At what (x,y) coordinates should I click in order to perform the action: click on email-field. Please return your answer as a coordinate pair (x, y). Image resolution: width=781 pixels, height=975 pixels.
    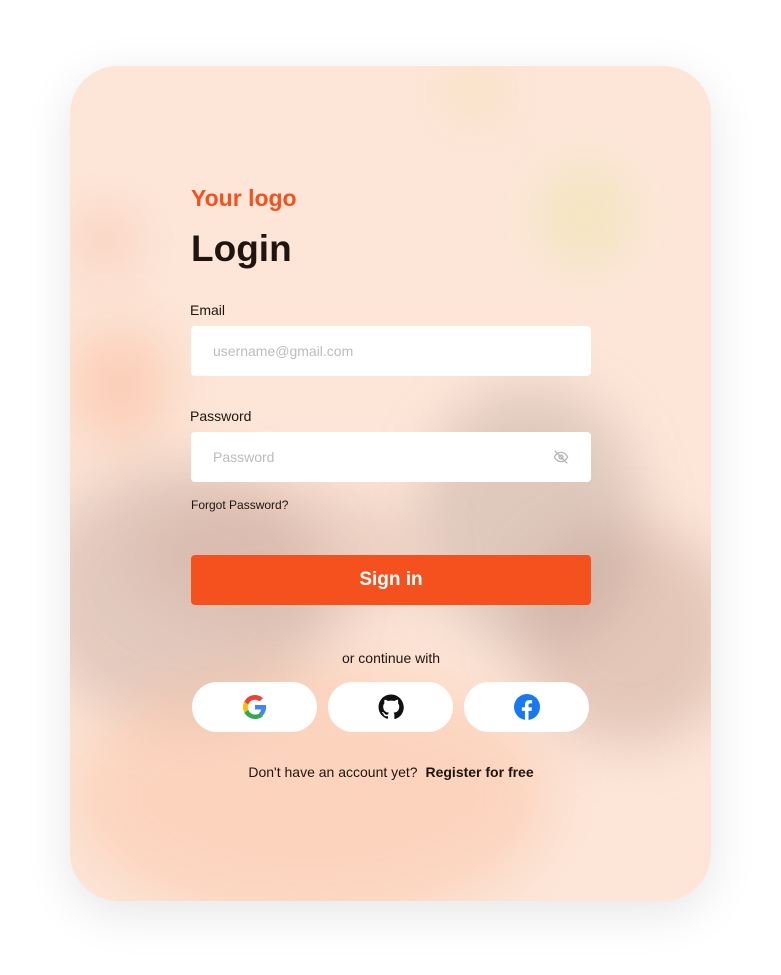
    Looking at the image, I should click on (378, 351).